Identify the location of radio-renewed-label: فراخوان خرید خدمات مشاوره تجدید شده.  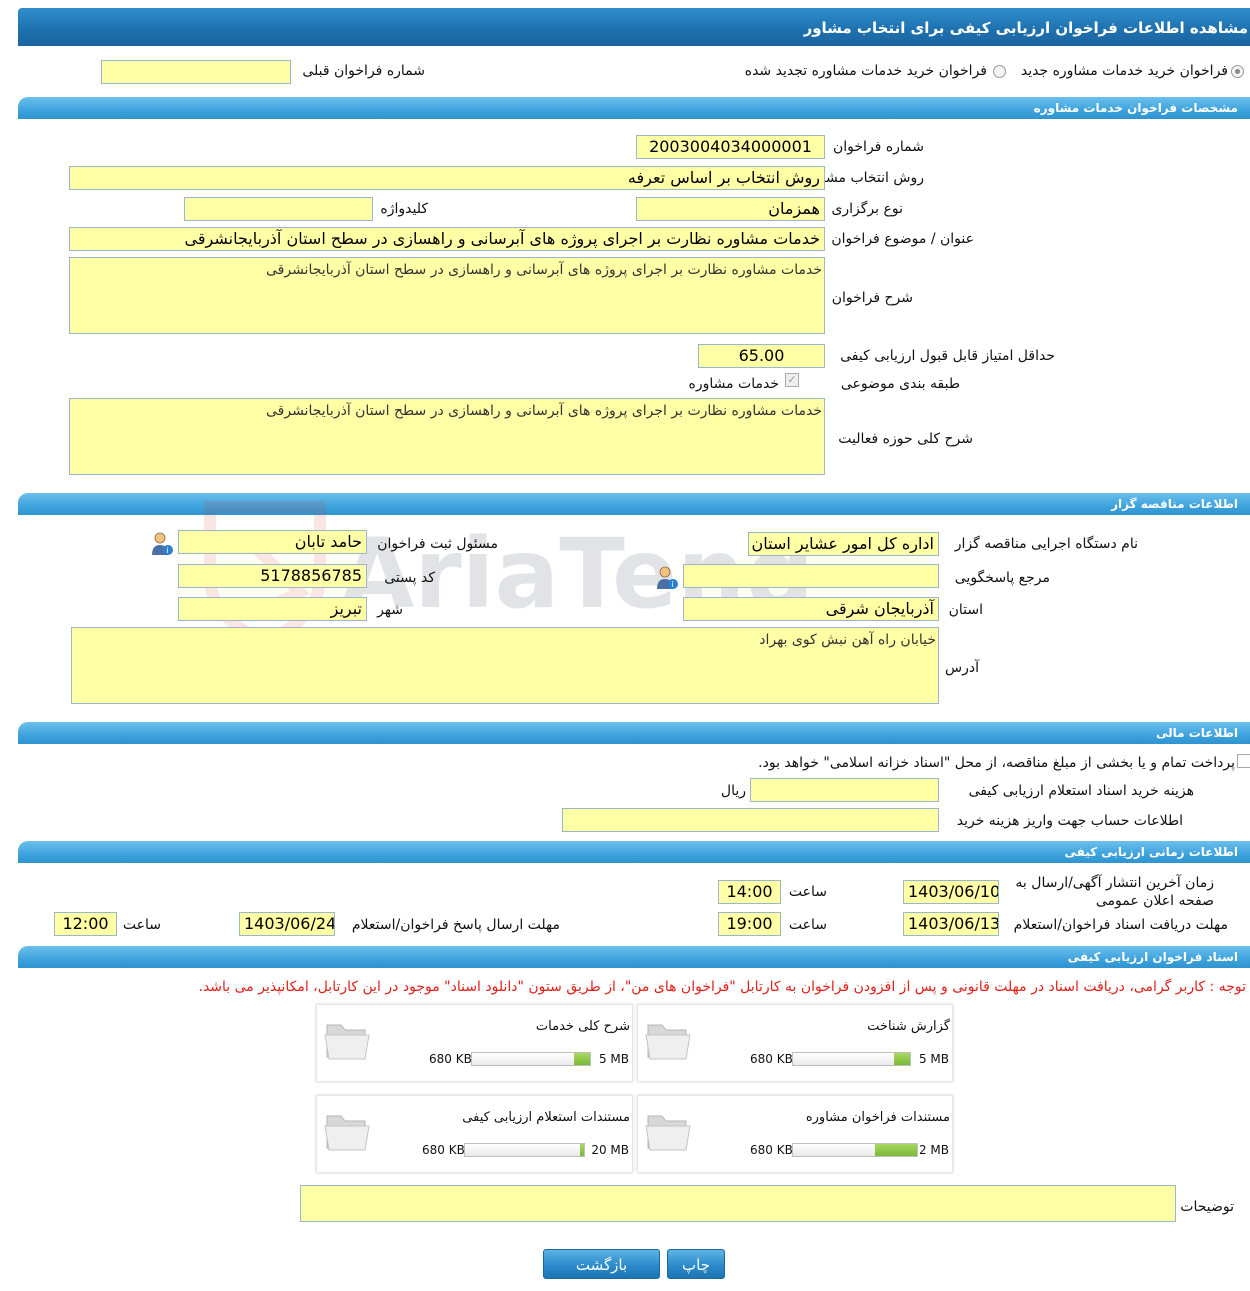
(865, 71).